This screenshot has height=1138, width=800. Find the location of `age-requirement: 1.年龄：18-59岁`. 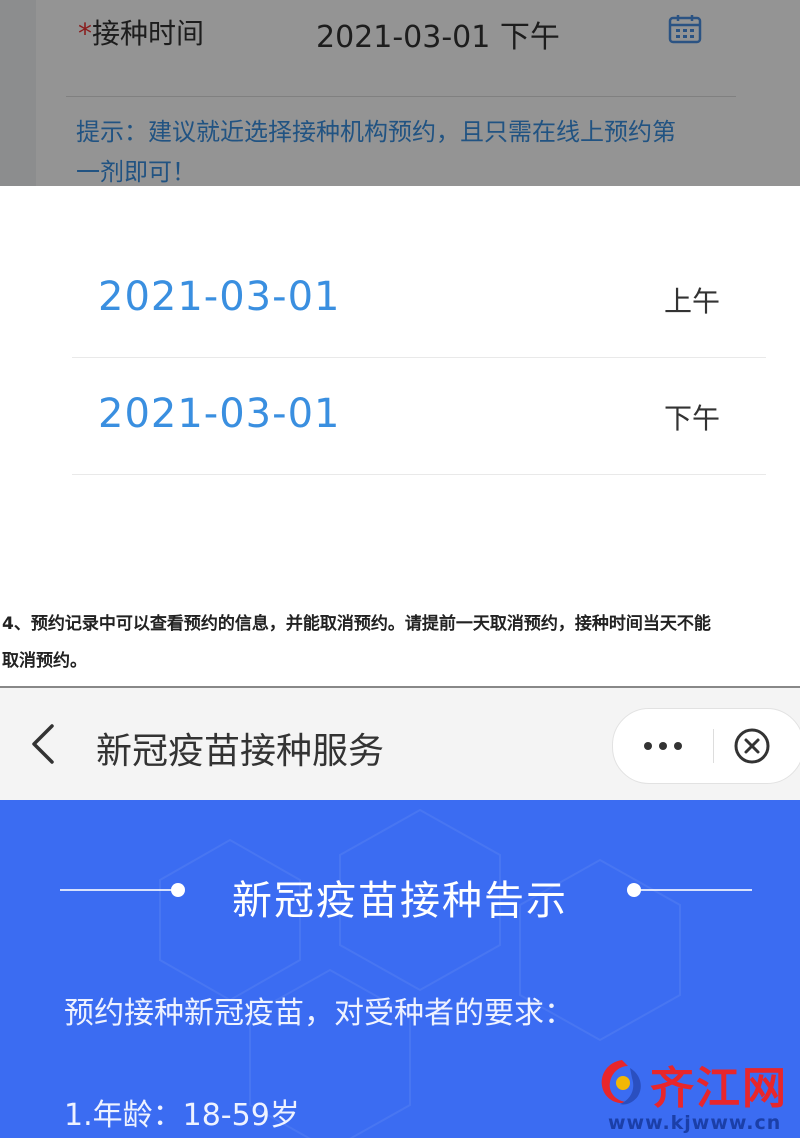

age-requirement: 1.年龄：18-59岁 is located at coordinates (182, 1115).